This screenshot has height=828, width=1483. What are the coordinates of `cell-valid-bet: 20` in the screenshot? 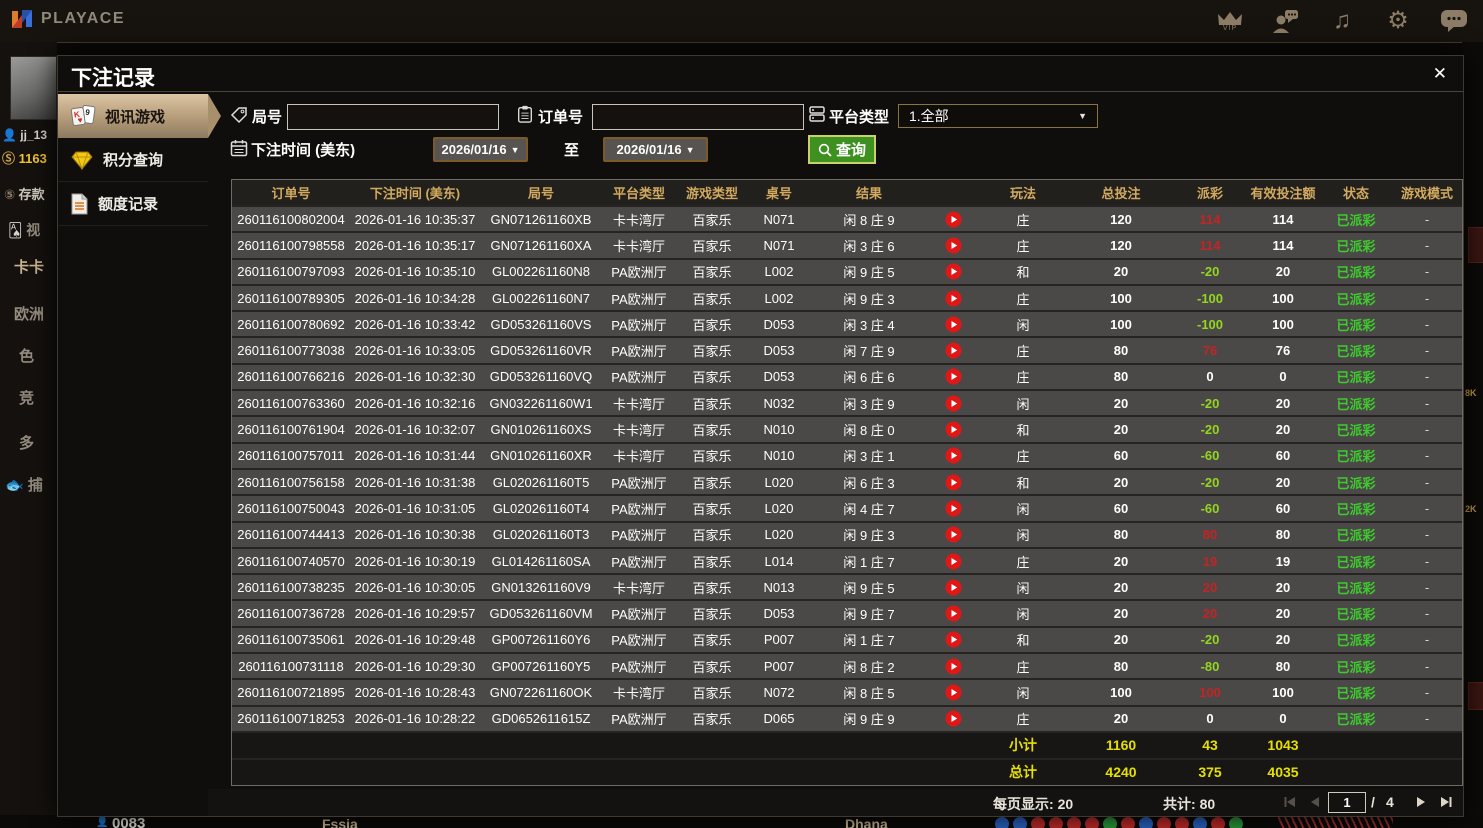 It's located at (1283, 614).